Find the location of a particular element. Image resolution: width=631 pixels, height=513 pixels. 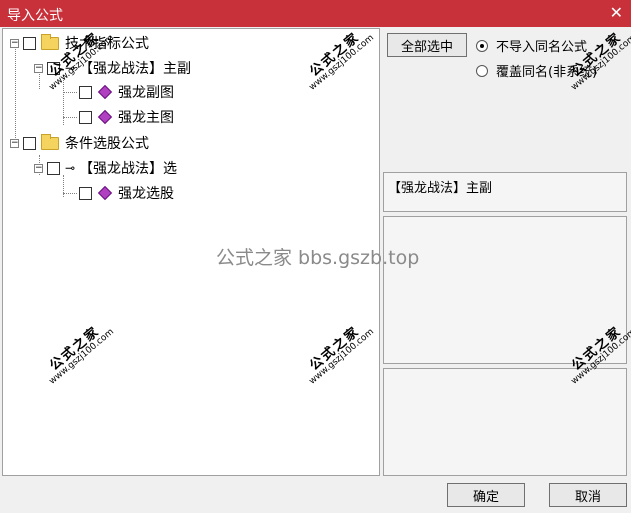

formula-description-box is located at coordinates (505, 290).